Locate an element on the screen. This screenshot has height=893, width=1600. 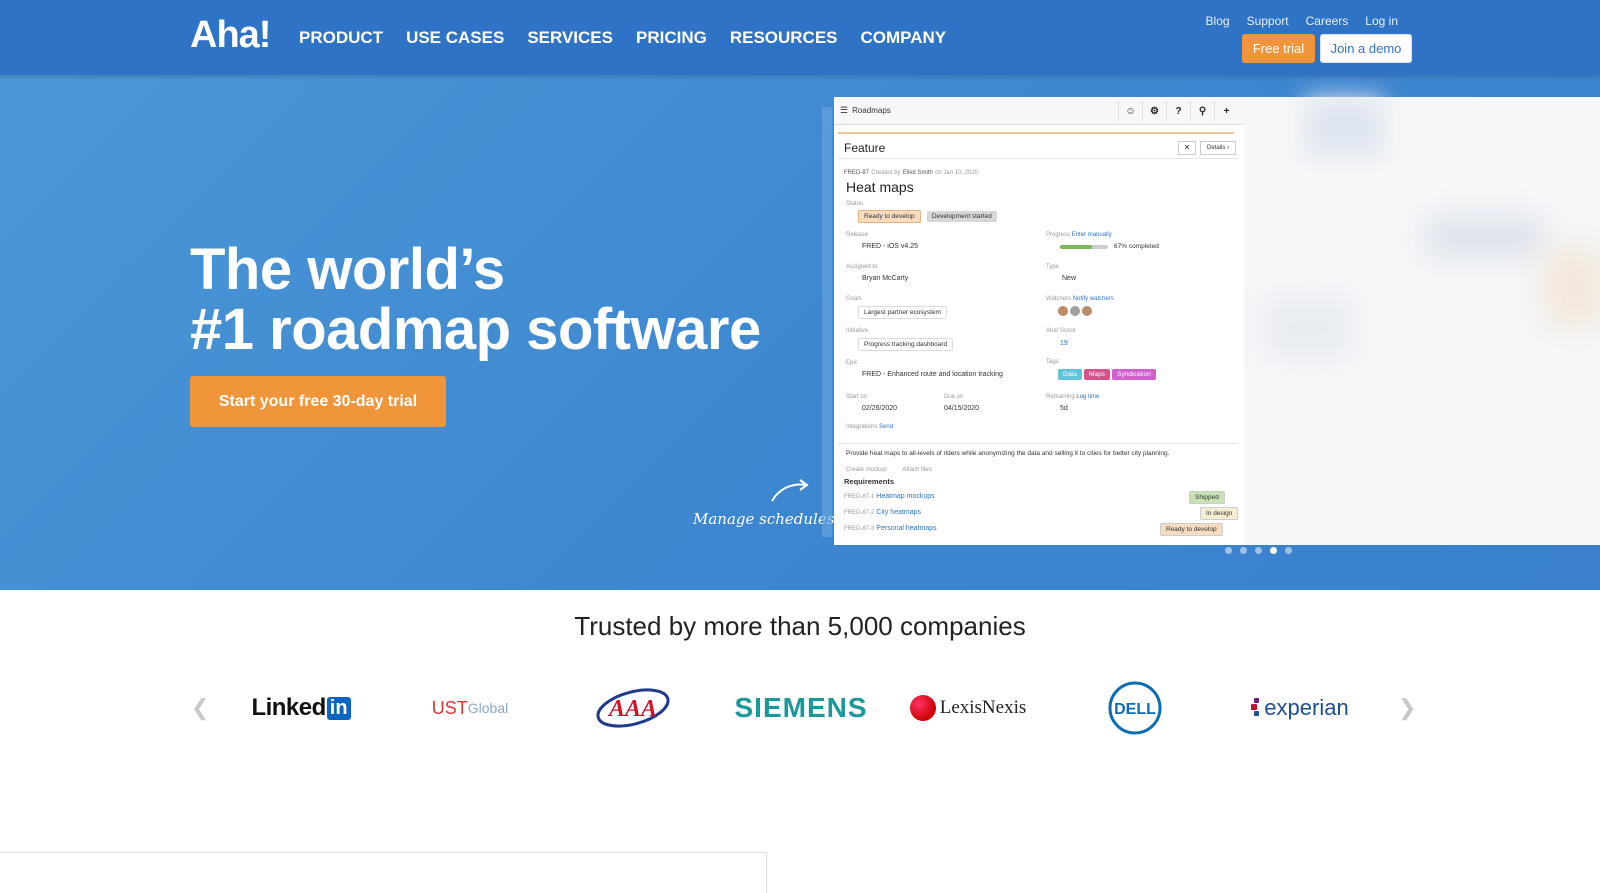
tags-row: Data Maps Syndication is located at coordinates (1107, 374).